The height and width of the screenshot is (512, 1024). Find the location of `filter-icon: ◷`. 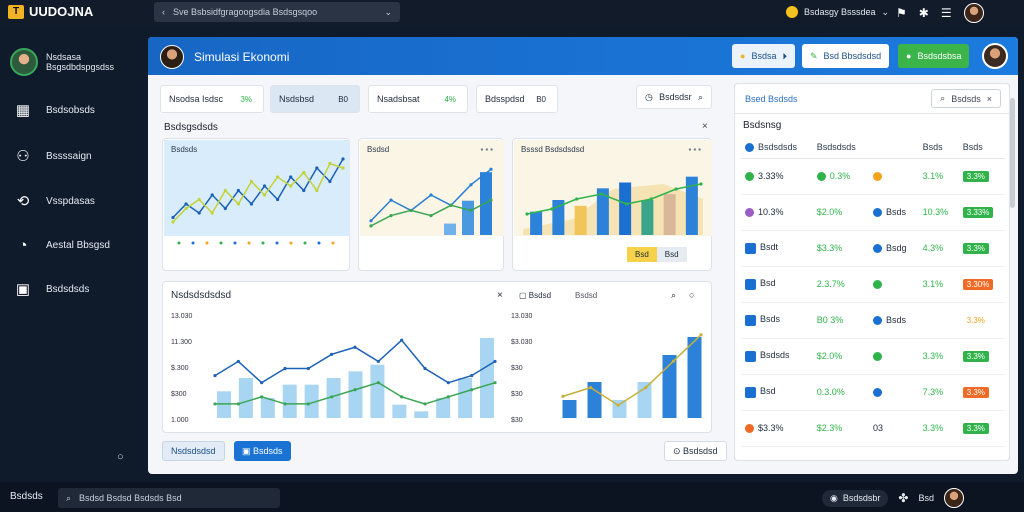

filter-icon: ◷ is located at coordinates (649, 96).